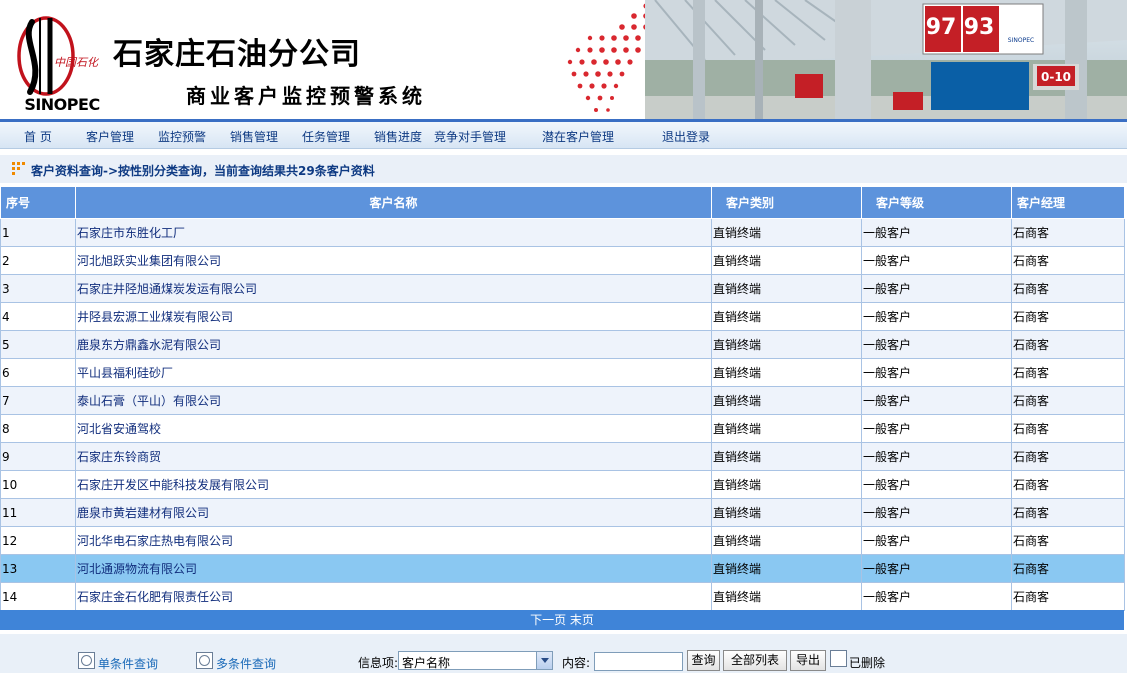 This screenshot has height=673, width=1127. Describe the element at coordinates (38, 316) in the screenshot. I see `cell-index: 4` at that location.